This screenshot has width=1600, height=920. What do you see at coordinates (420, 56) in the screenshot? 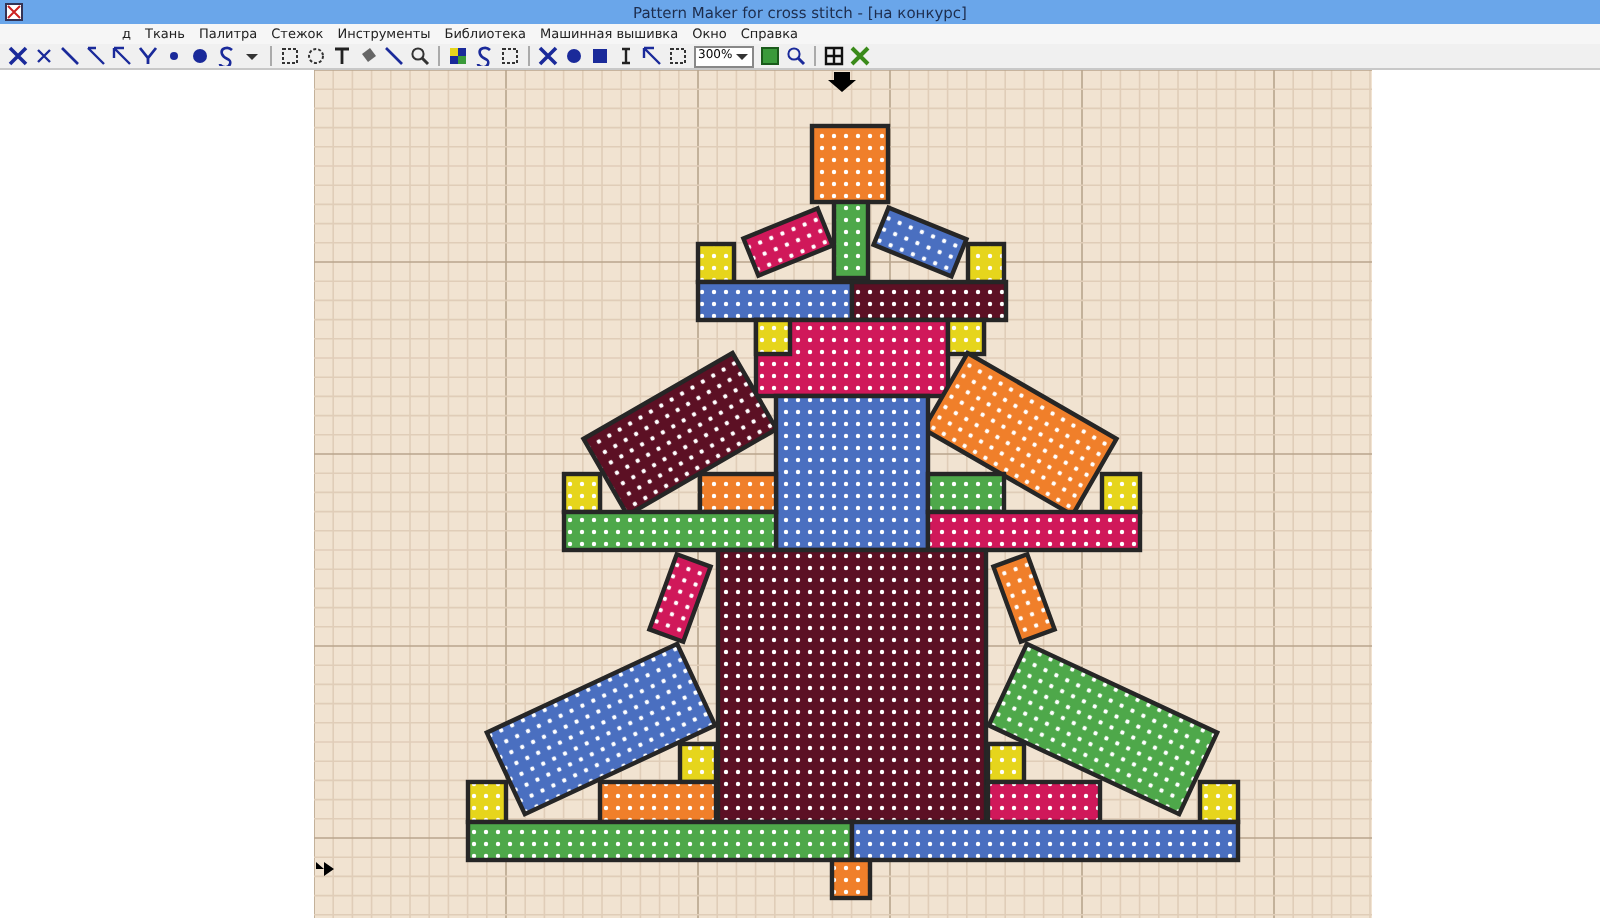
I see `search-icon` at bounding box center [420, 56].